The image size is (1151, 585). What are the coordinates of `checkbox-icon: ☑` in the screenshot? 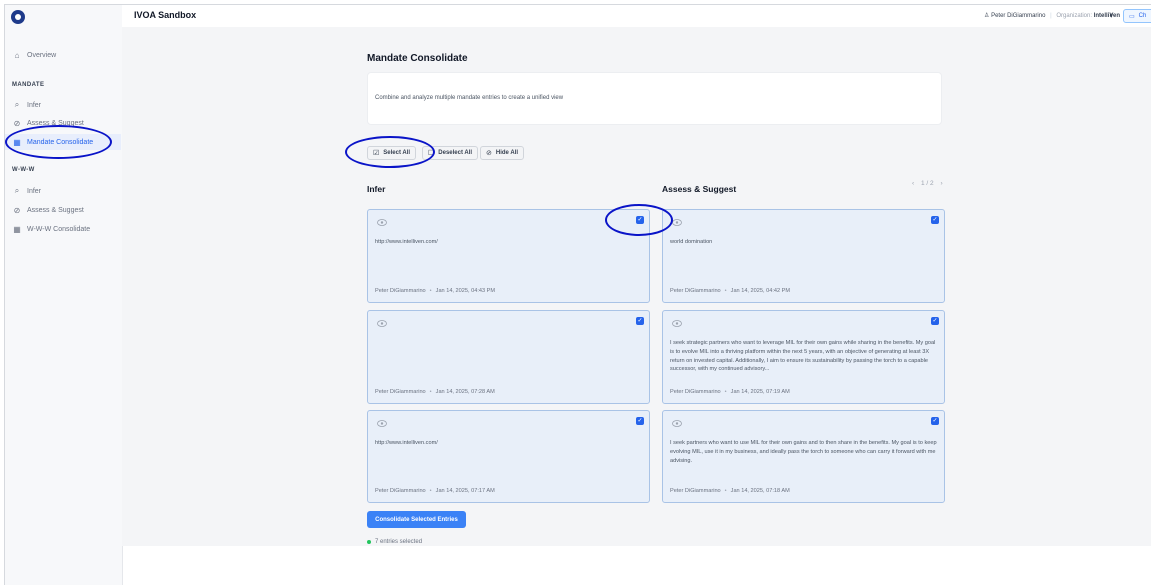 It's located at (376, 153).